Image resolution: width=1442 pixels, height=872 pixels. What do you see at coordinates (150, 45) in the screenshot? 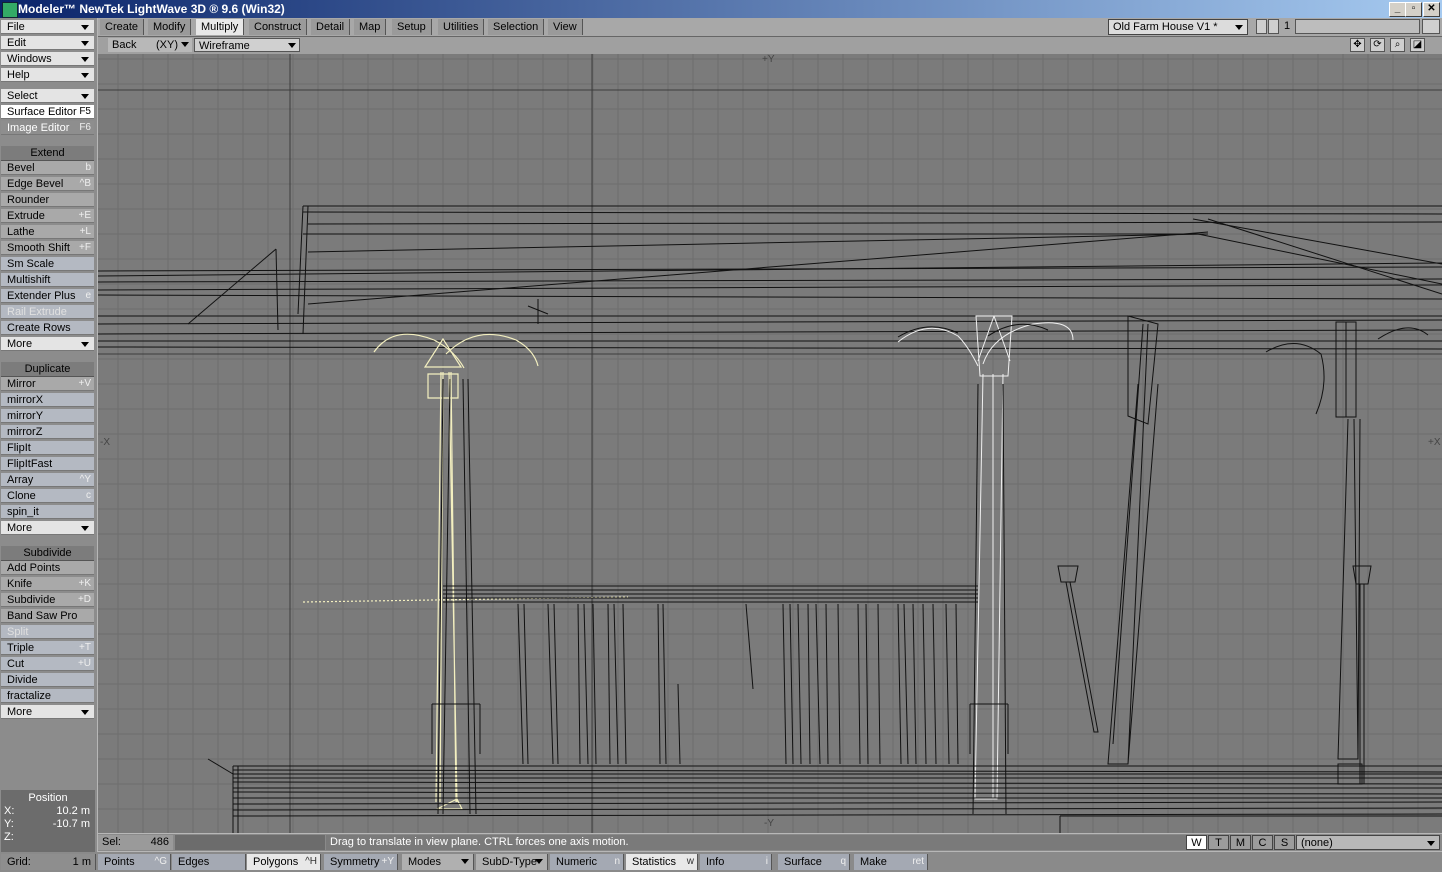
I see `view-type-selector: Back (XY)` at bounding box center [150, 45].